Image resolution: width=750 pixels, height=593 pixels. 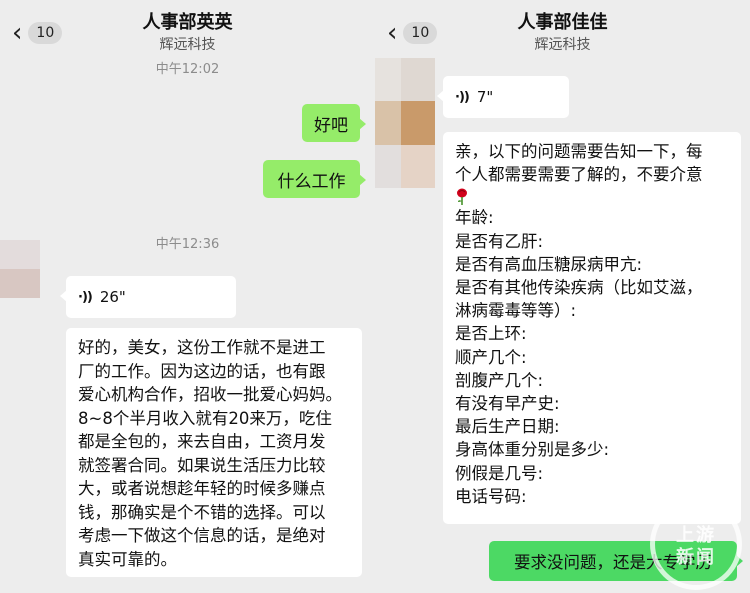 I want to click on message-line: 最后生产日期:, so click(x=507, y=427).